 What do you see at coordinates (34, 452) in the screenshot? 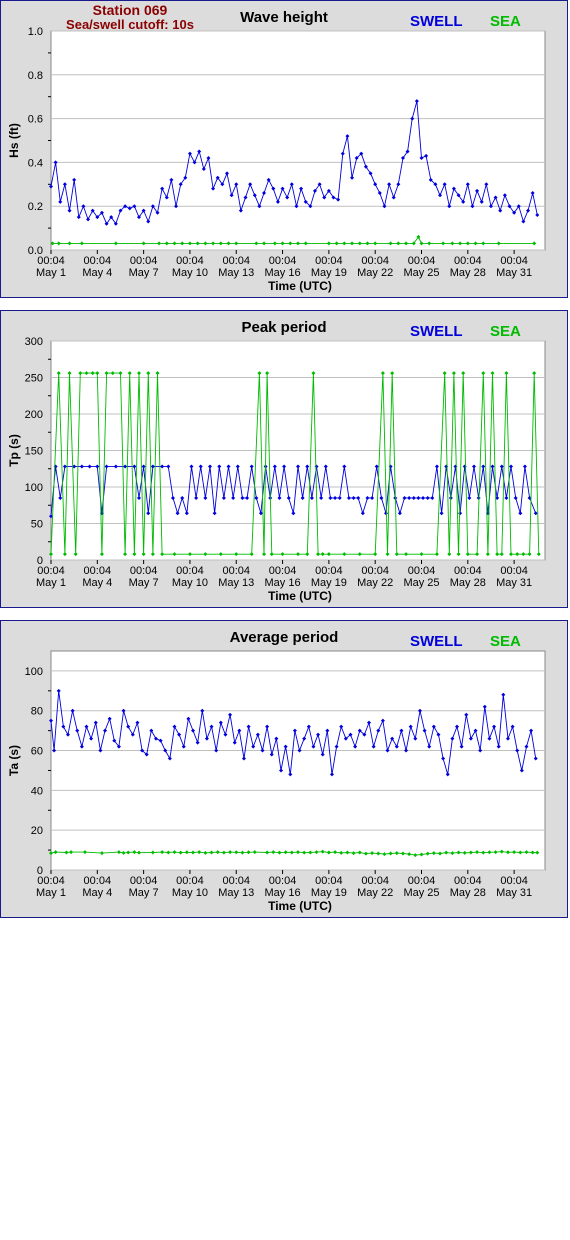
I see `y-tick-label: 150` at bounding box center [34, 452].